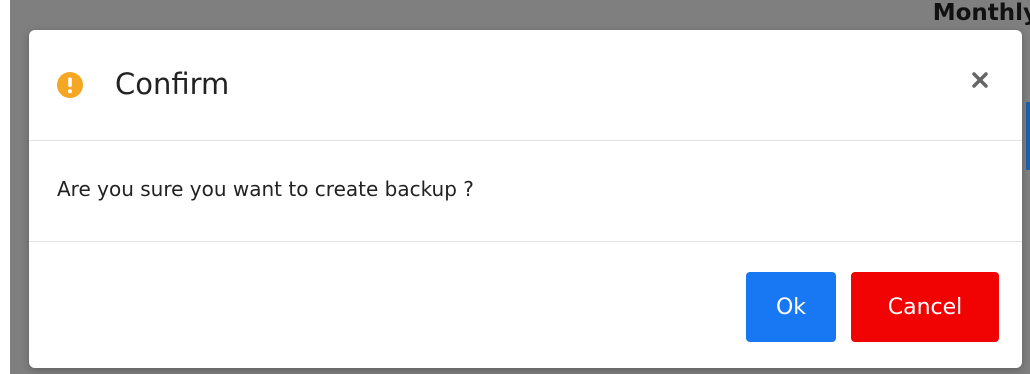 The width and height of the screenshot is (1030, 374). Describe the element at coordinates (925, 307) in the screenshot. I see `cancel-button: Cancel` at that location.